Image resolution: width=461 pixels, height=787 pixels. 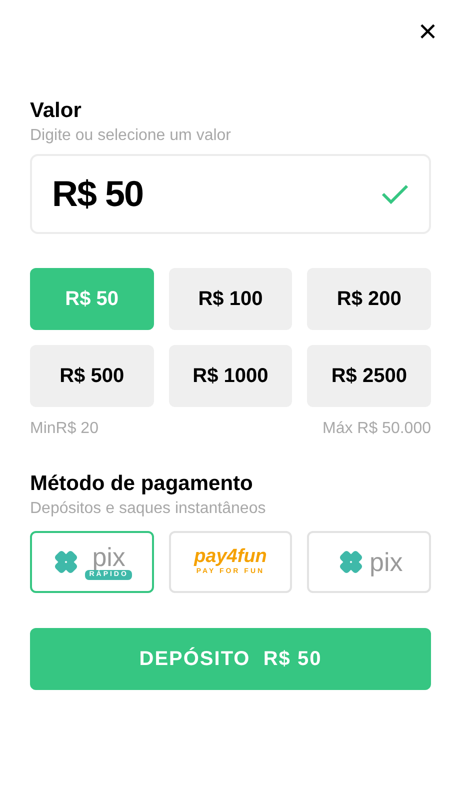 I want to click on section-title: Método de pagamento, so click(x=142, y=484).